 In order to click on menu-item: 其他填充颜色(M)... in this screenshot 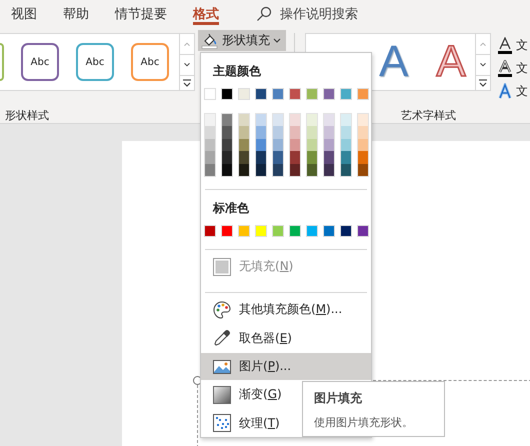, I will do `click(286, 310)`.